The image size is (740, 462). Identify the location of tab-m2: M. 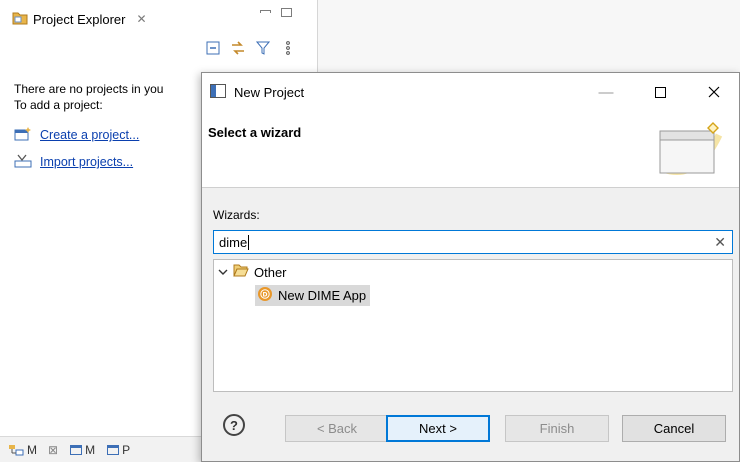
(82, 450).